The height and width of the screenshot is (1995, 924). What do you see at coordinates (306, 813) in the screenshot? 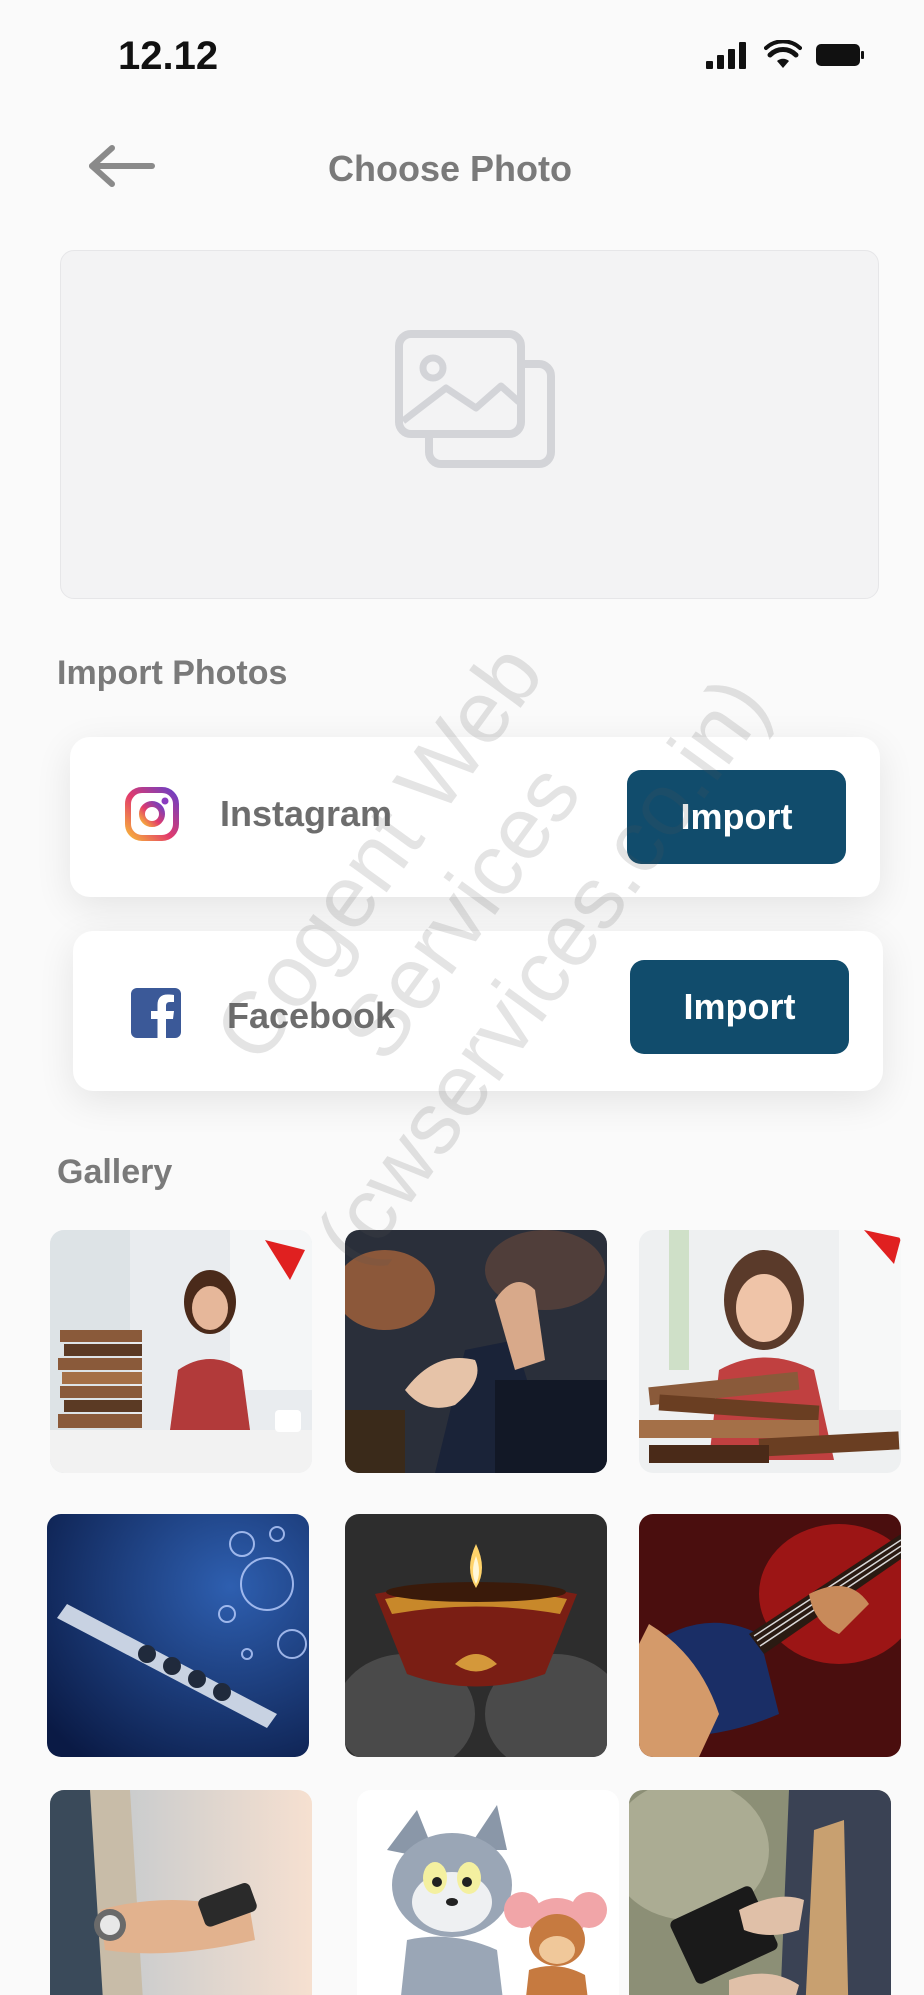
I see `instagram-label: Instagram` at bounding box center [306, 813].